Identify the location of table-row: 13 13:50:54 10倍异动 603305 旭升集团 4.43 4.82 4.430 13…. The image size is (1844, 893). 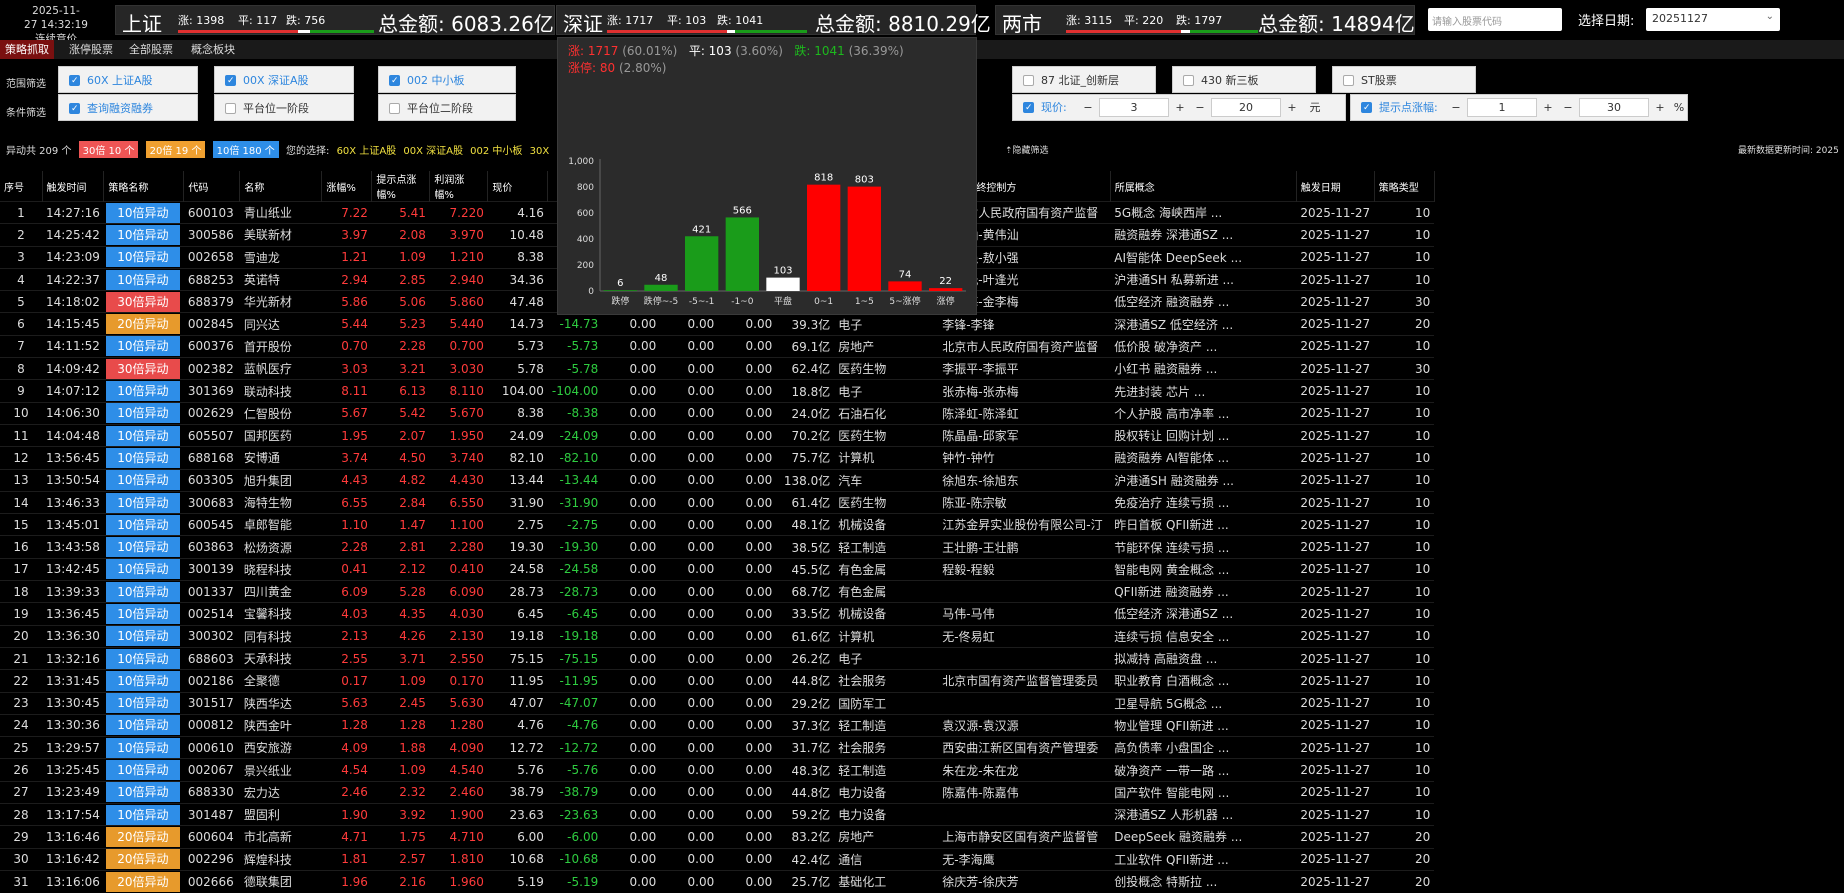
(717, 480).